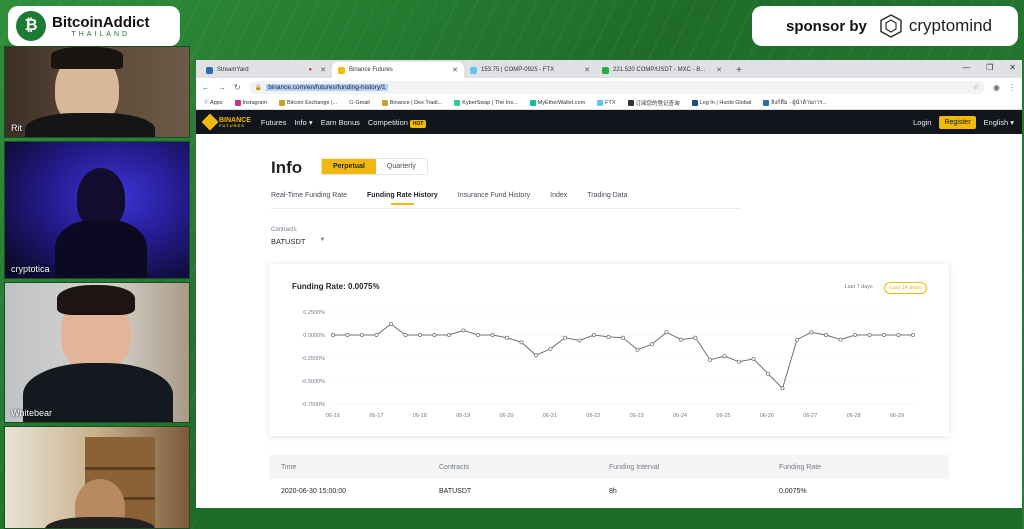 Image resolution: width=1024 pixels, height=529 pixels. Describe the element at coordinates (989, 67) in the screenshot. I see `restore-icon: ❐` at that location.